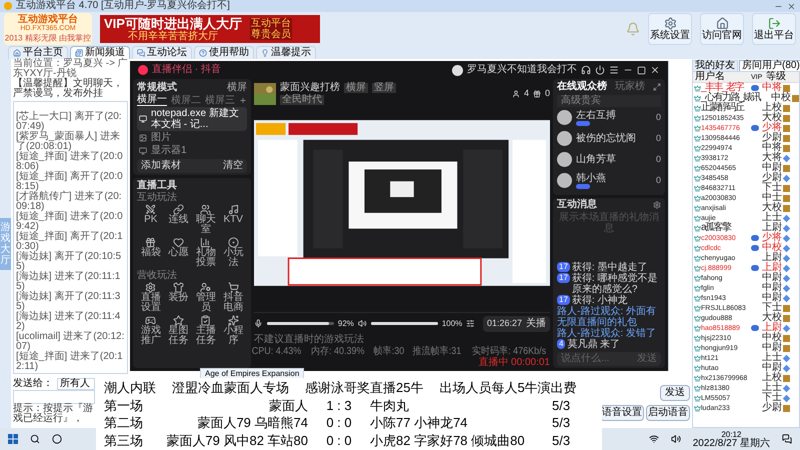  Describe the element at coordinates (526, 93) in the screenshot. I see `viewer-count: 4` at that location.